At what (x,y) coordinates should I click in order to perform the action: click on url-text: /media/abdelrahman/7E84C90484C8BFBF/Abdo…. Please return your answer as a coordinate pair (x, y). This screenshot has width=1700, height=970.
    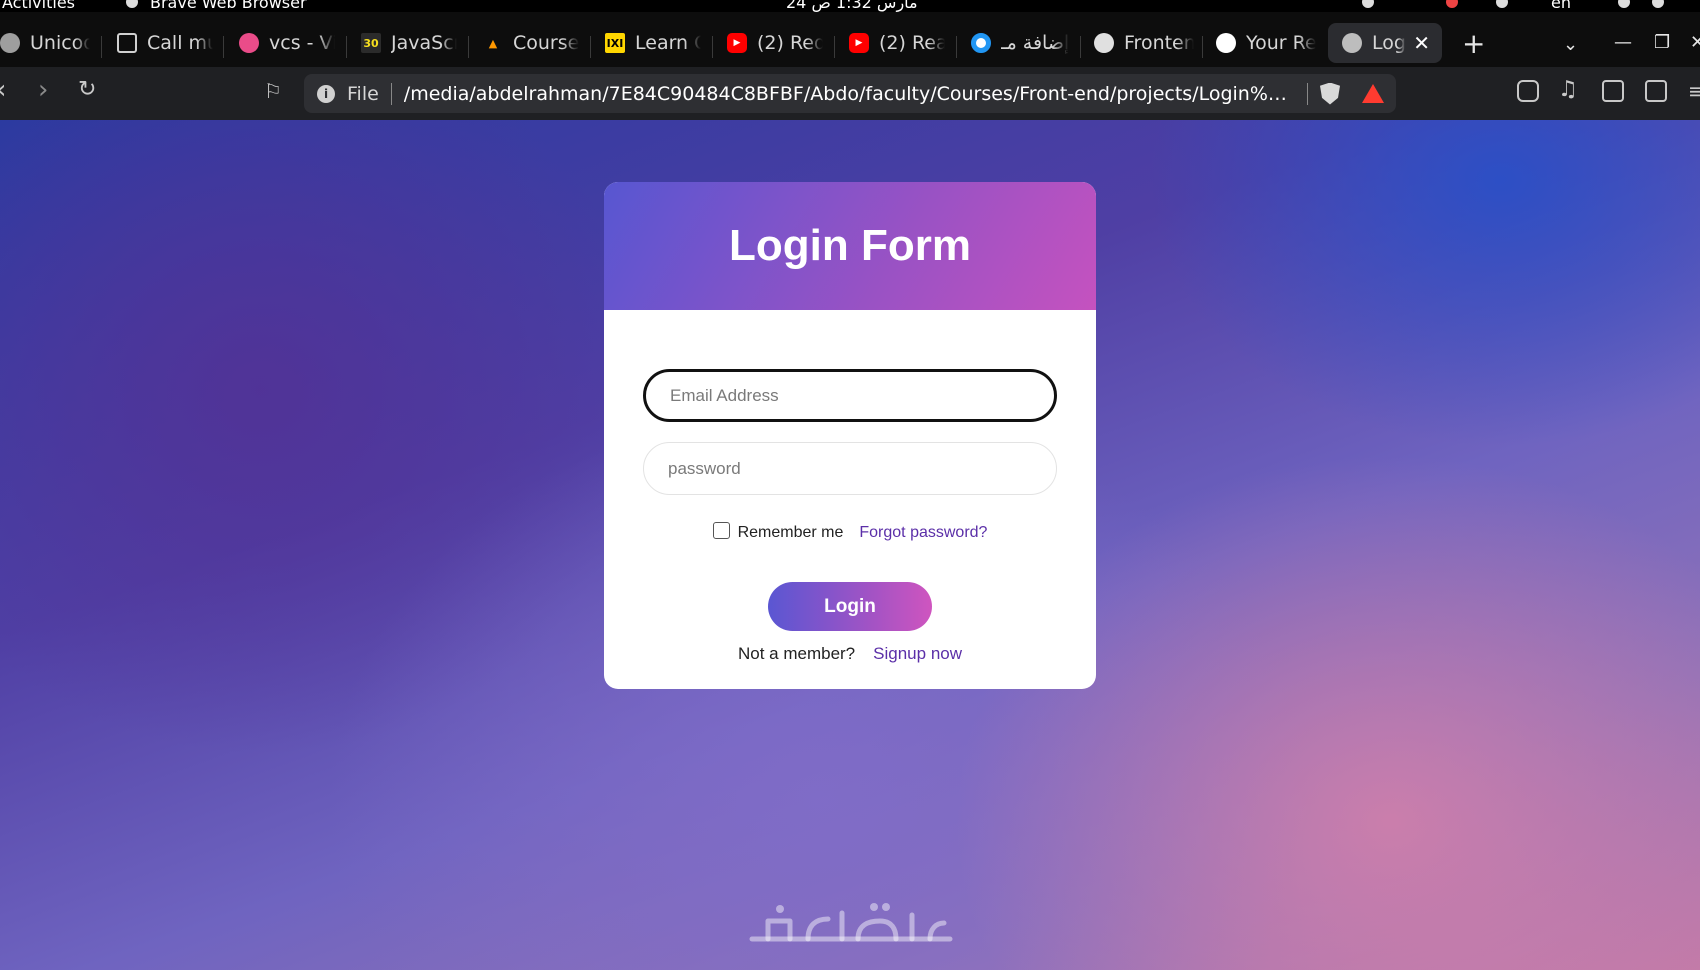
    Looking at the image, I should click on (850, 94).